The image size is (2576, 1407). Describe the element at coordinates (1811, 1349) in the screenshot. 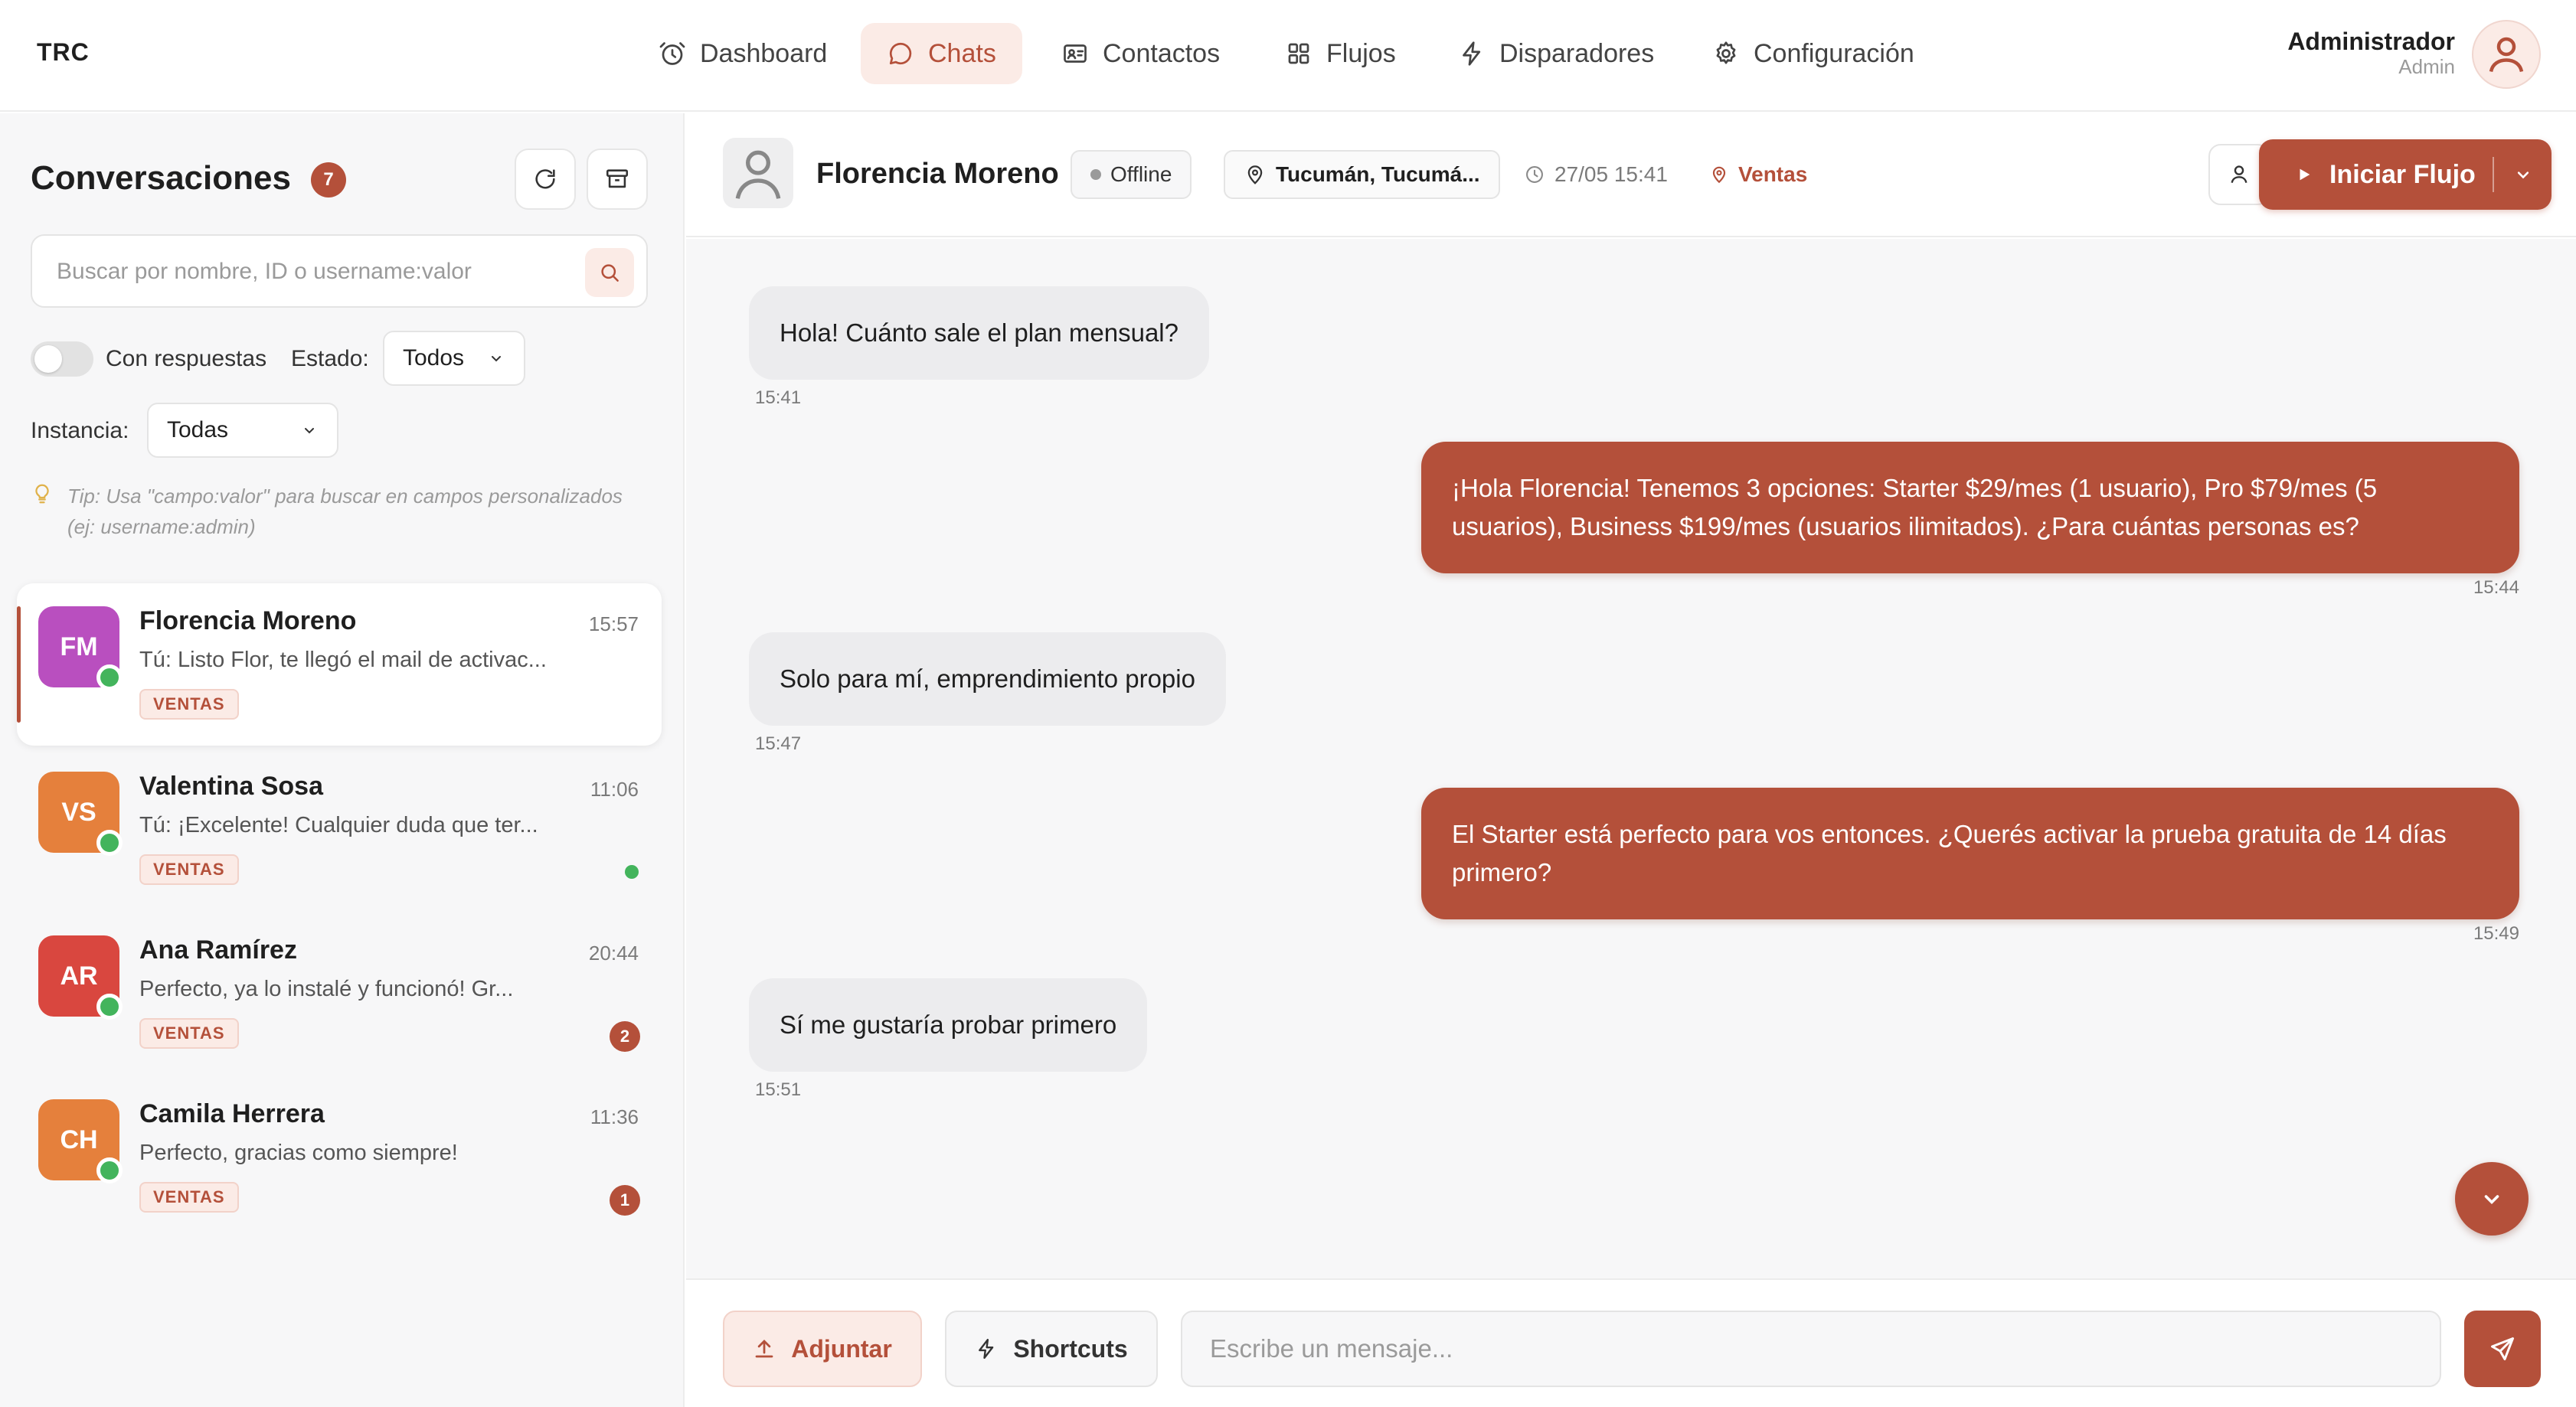

I see `message-input` at that location.